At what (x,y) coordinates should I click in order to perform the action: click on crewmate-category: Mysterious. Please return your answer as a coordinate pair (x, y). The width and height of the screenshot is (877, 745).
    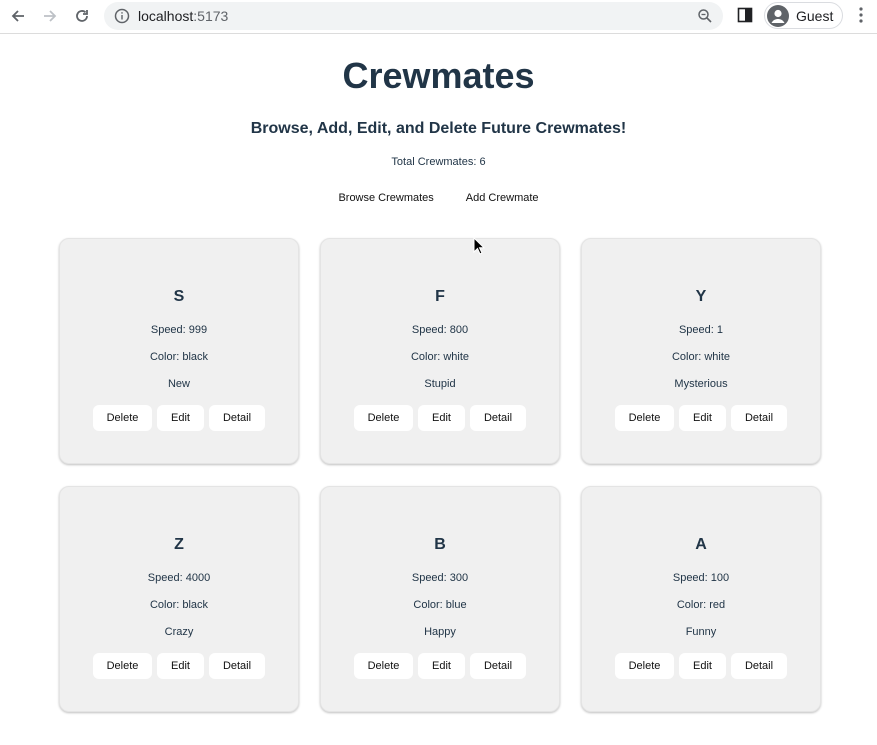
    Looking at the image, I should click on (701, 384).